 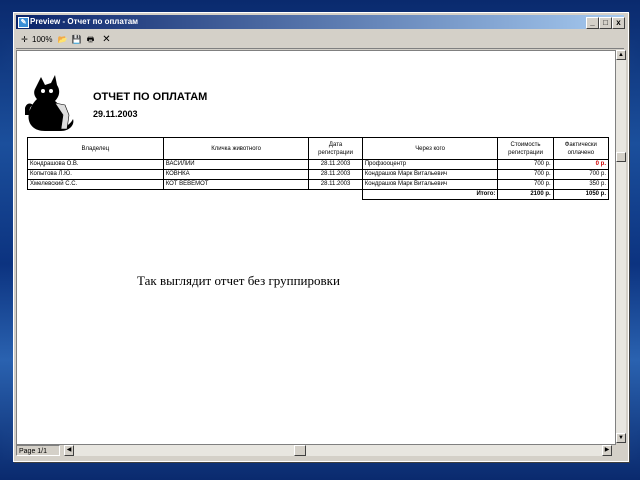 I want to click on black-cat-logo, so click(x=49, y=103).